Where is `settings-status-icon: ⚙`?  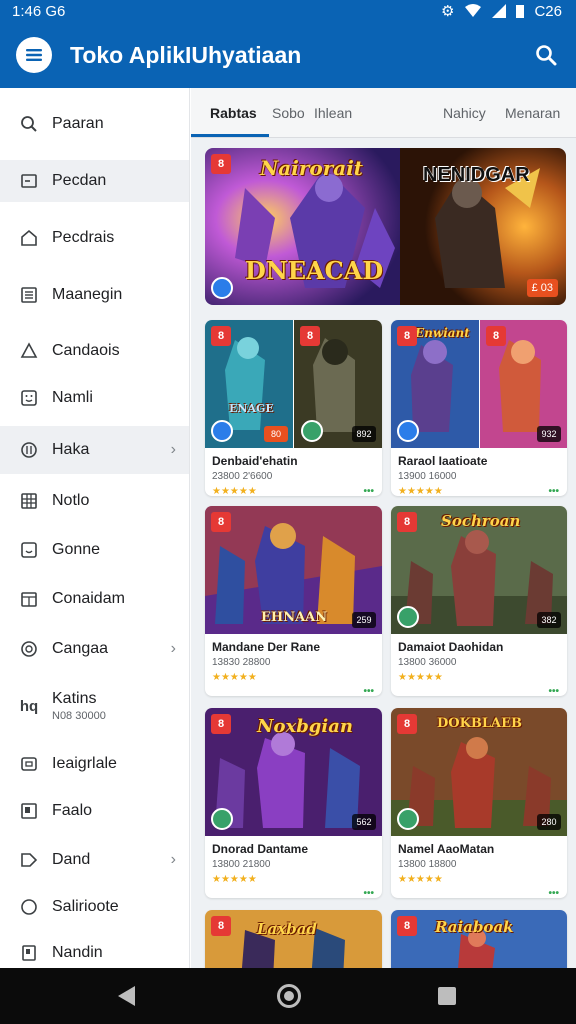
settings-status-icon: ⚙ is located at coordinates (448, 11).